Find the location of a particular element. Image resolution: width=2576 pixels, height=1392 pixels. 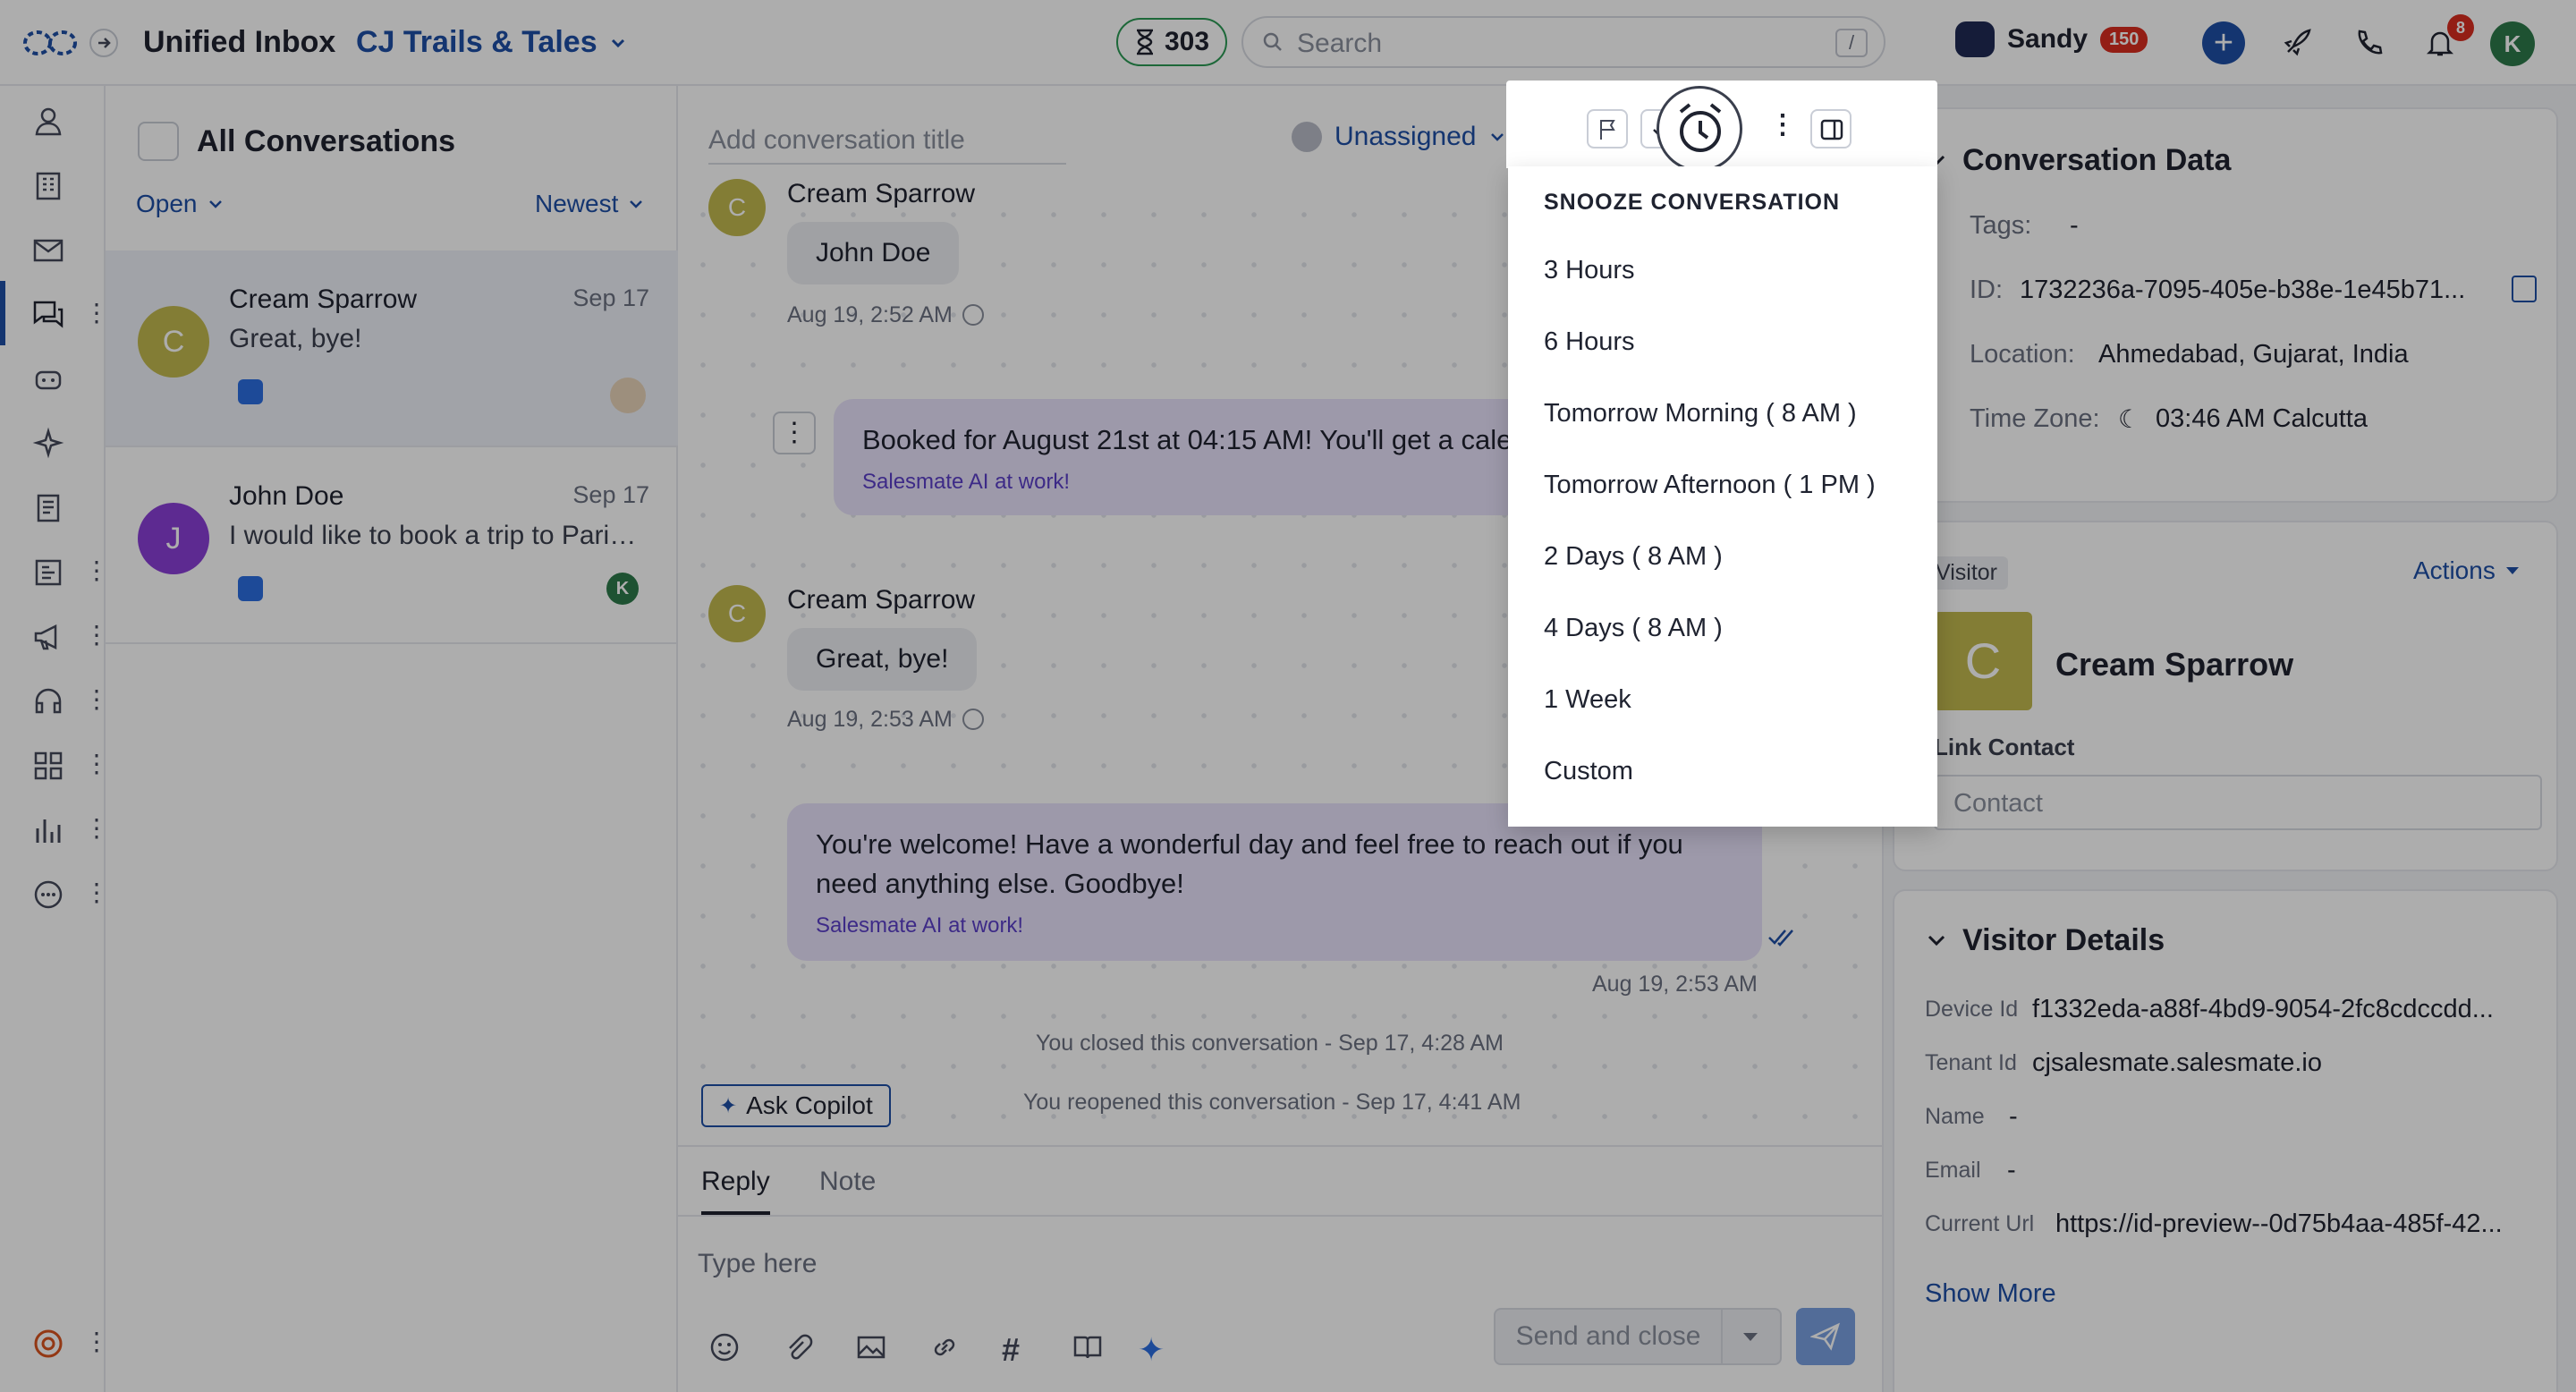

more-options-icon: ⋮ is located at coordinates (1782, 124).